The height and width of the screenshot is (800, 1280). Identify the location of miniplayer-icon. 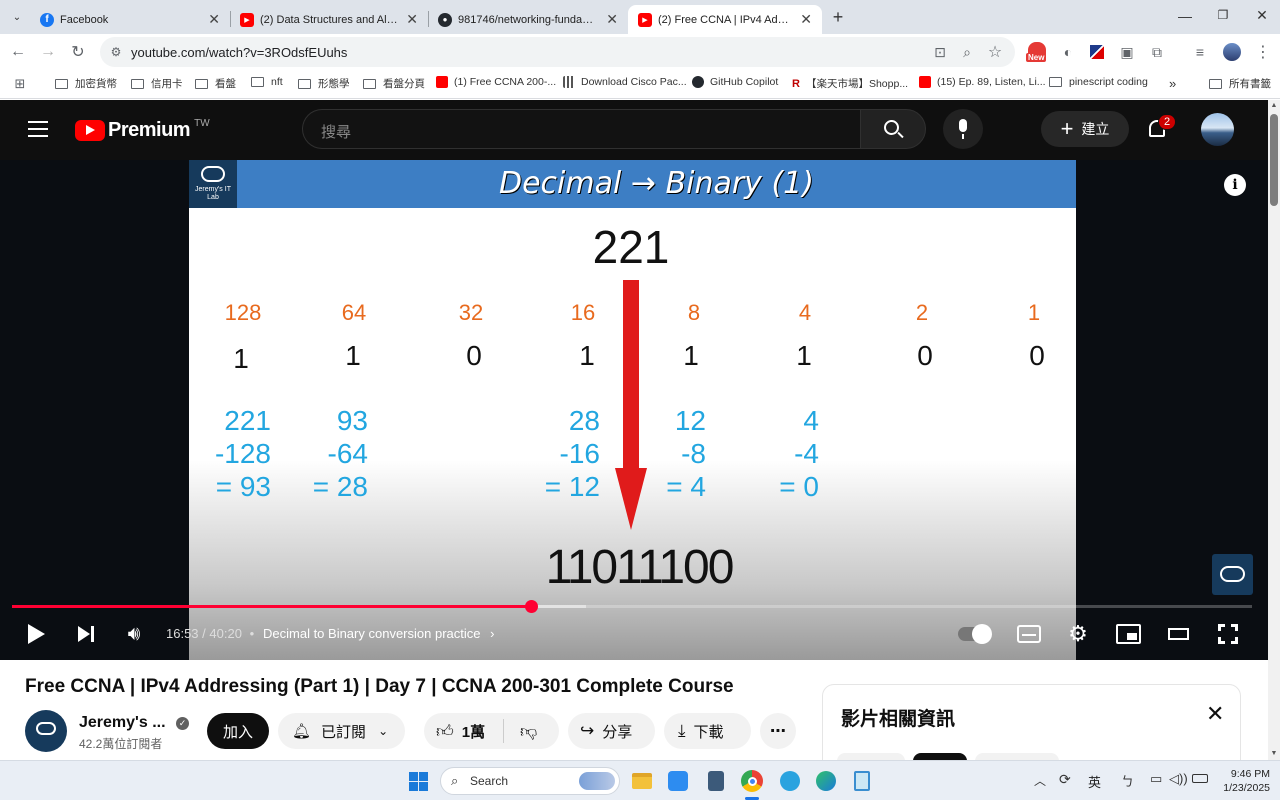
(1128, 634).